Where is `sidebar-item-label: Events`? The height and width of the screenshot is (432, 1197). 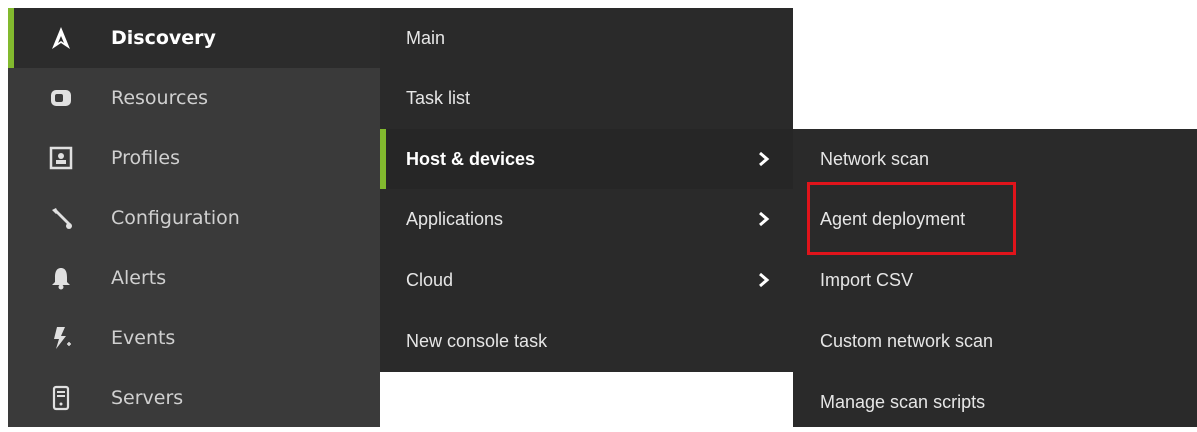
sidebar-item-label: Events is located at coordinates (143, 338).